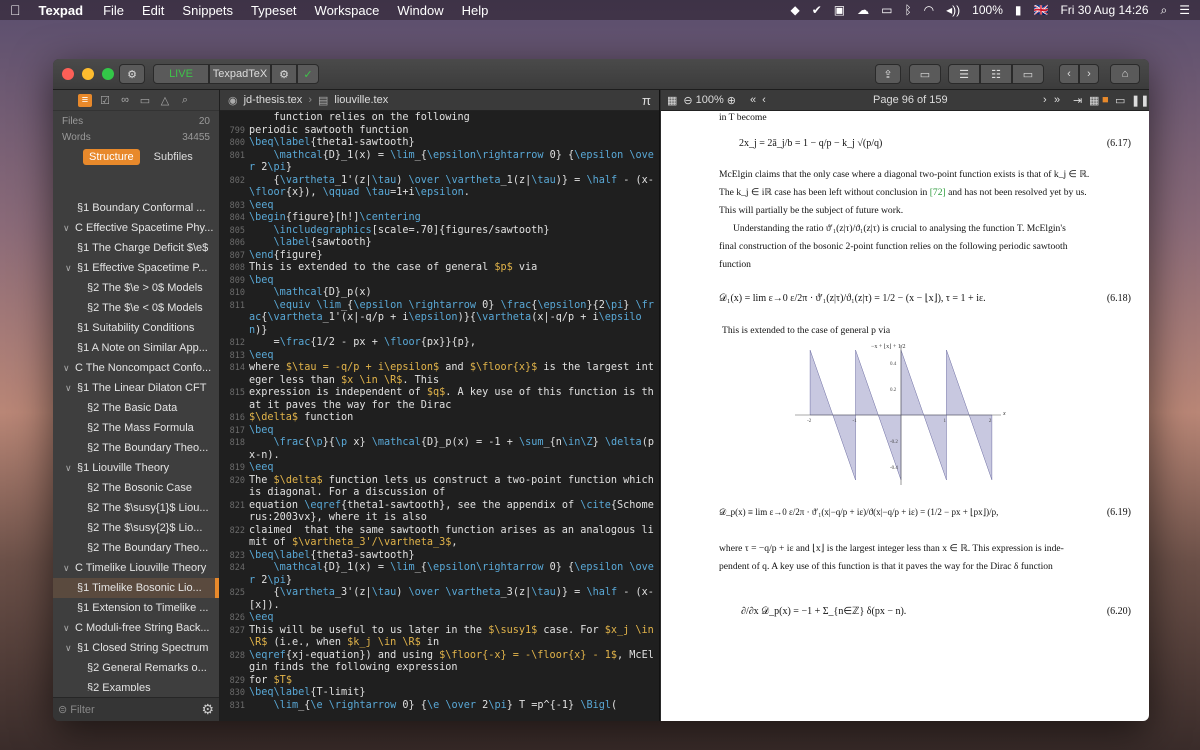 The height and width of the screenshot is (750, 1200). Describe the element at coordinates (440, 431) in the screenshot. I see `code-line: 817 \beq` at that location.